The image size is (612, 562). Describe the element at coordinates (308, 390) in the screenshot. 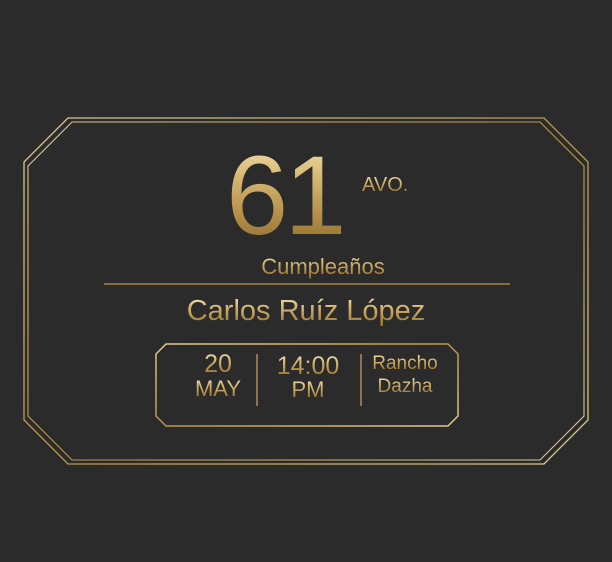

I see `time-period: PM` at that location.